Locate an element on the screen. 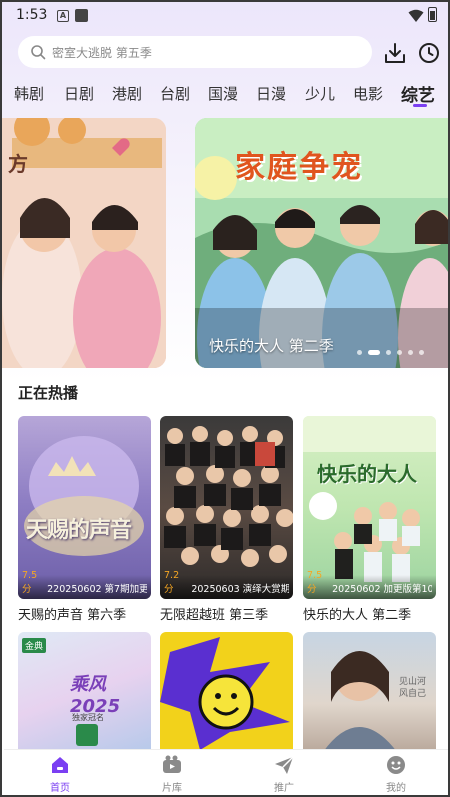 The width and height of the screenshot is (450, 797). poster-meta: 7.2分 20250603 演绎大赏期 is located at coordinates (226, 584).